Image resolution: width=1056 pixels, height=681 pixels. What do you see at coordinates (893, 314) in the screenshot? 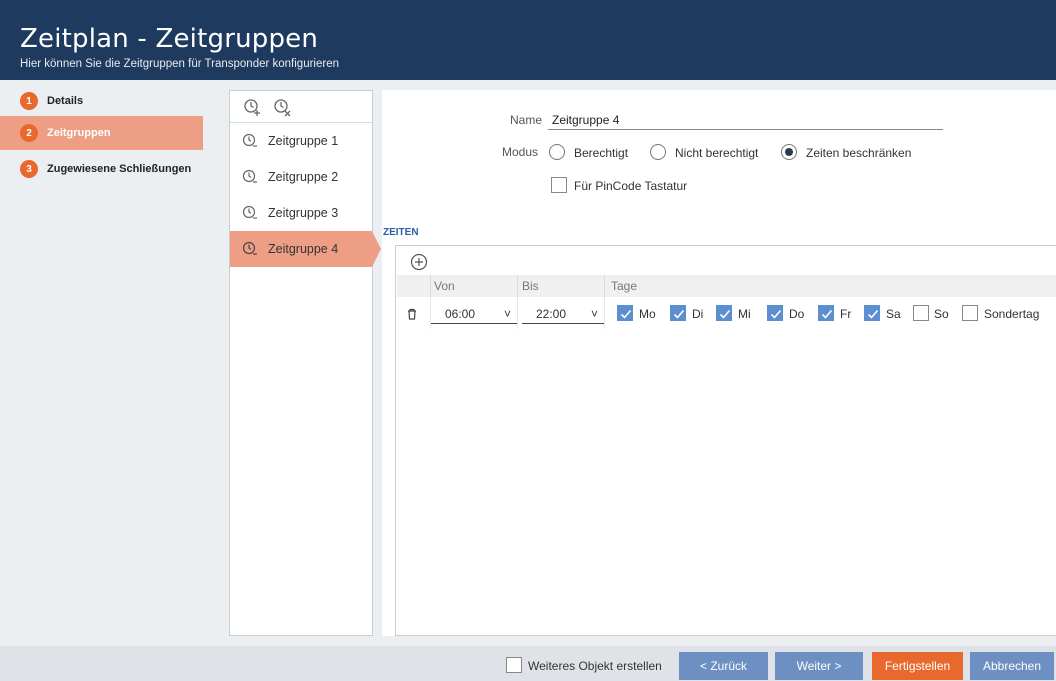
I see `day-label: Sa` at bounding box center [893, 314].